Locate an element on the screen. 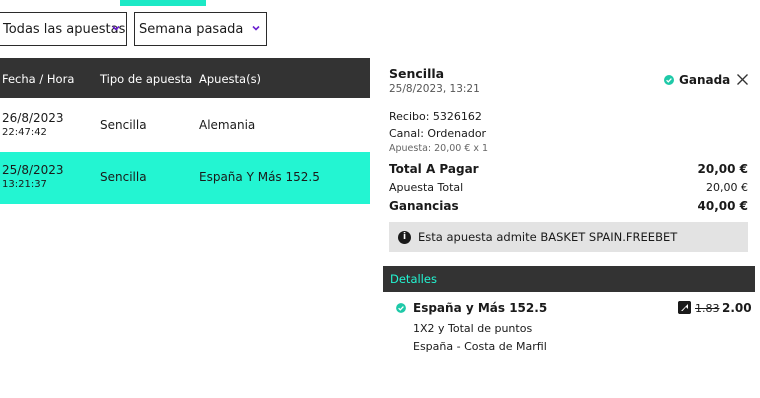  original-odds: 1.83 is located at coordinates (707, 308).